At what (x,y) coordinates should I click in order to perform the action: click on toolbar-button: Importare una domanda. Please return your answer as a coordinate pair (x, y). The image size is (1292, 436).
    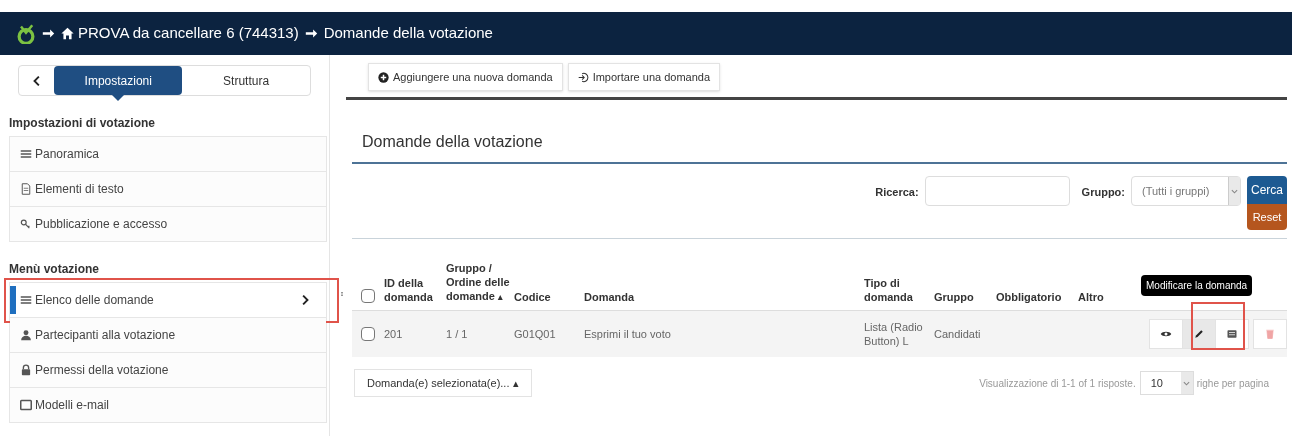
    Looking at the image, I should click on (644, 77).